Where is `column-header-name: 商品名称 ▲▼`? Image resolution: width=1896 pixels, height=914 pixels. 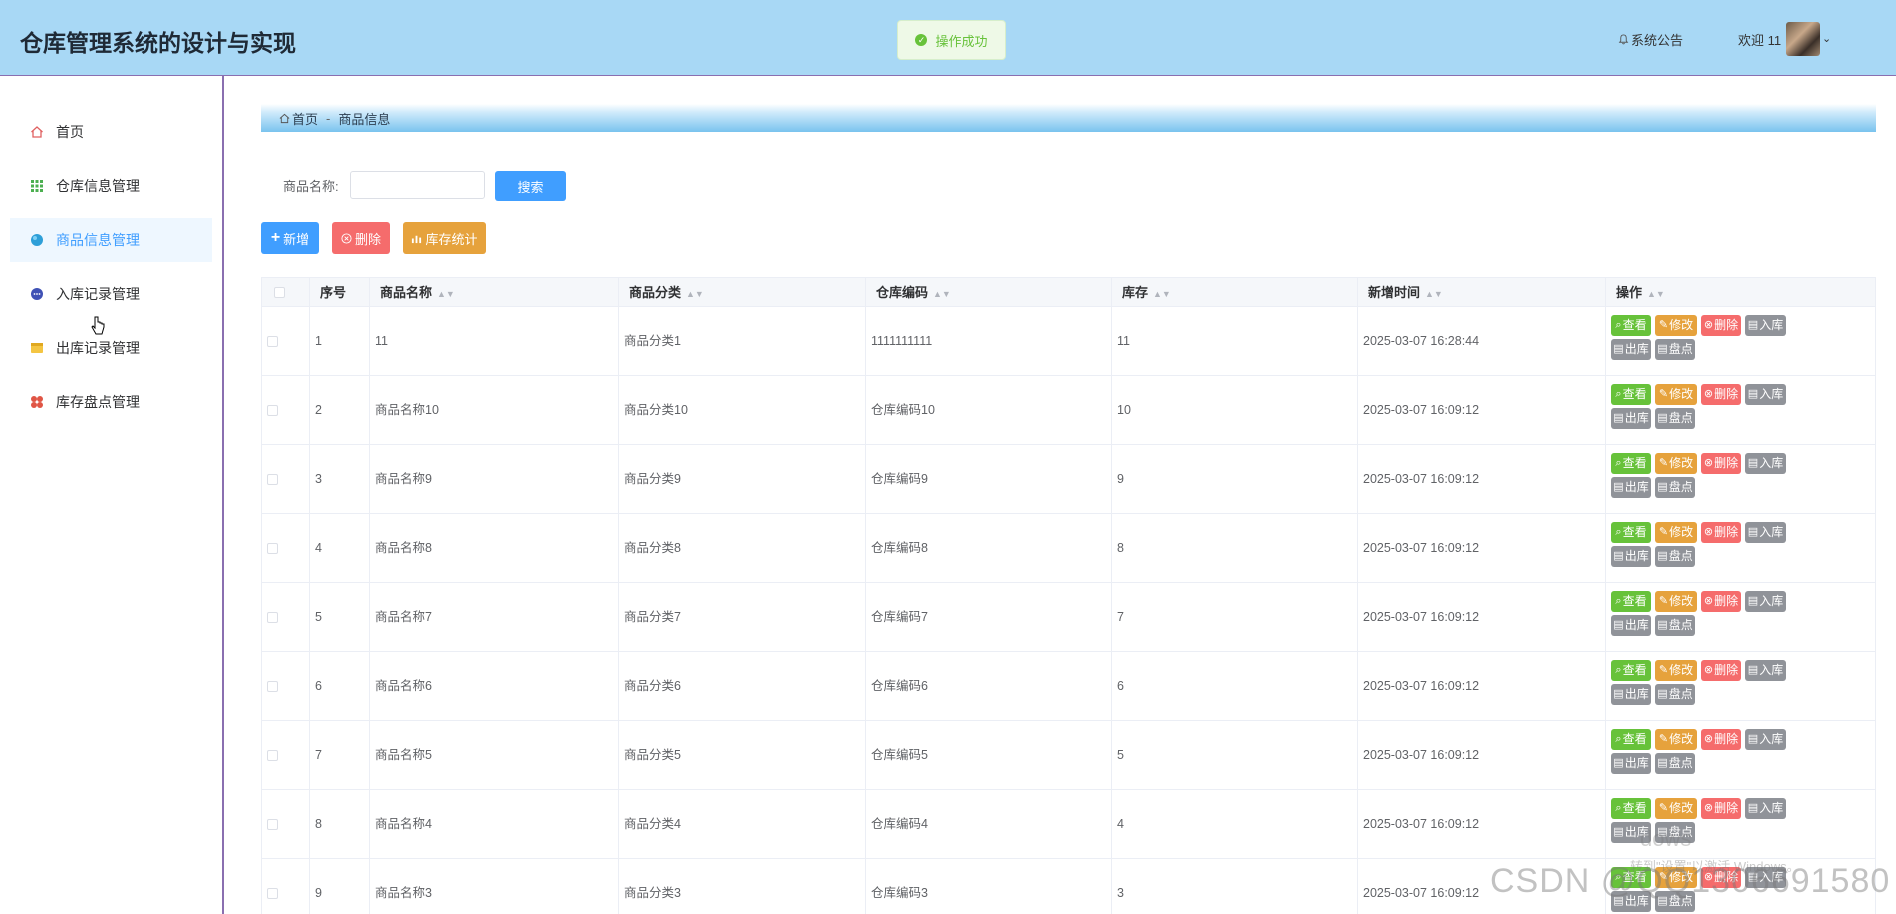 column-header-name: 商品名称 ▲▼ is located at coordinates (494, 293).